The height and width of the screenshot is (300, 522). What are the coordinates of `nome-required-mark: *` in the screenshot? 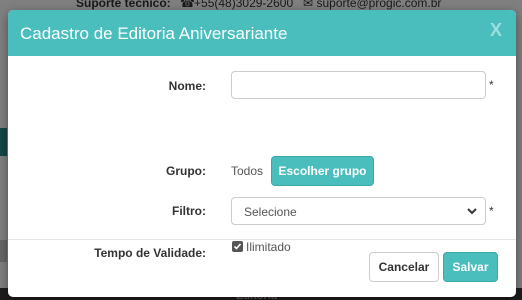 It's located at (491, 85).